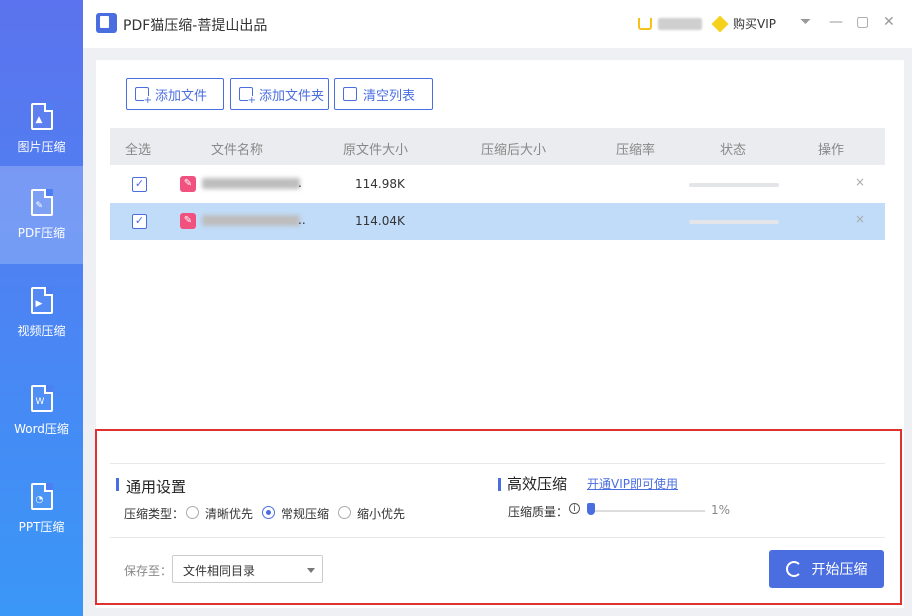  I want to click on sidebar-item-image: ▲ 图片压缩, so click(41, 129).